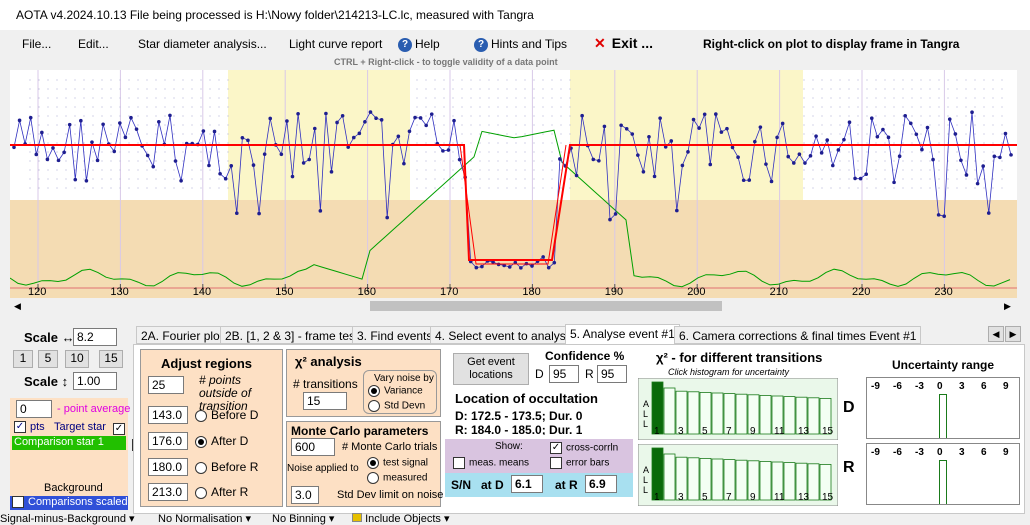 The height and width of the screenshot is (525, 1030). Describe the element at coordinates (612, 374) in the screenshot. I see `conf-r-input: 95` at that location.